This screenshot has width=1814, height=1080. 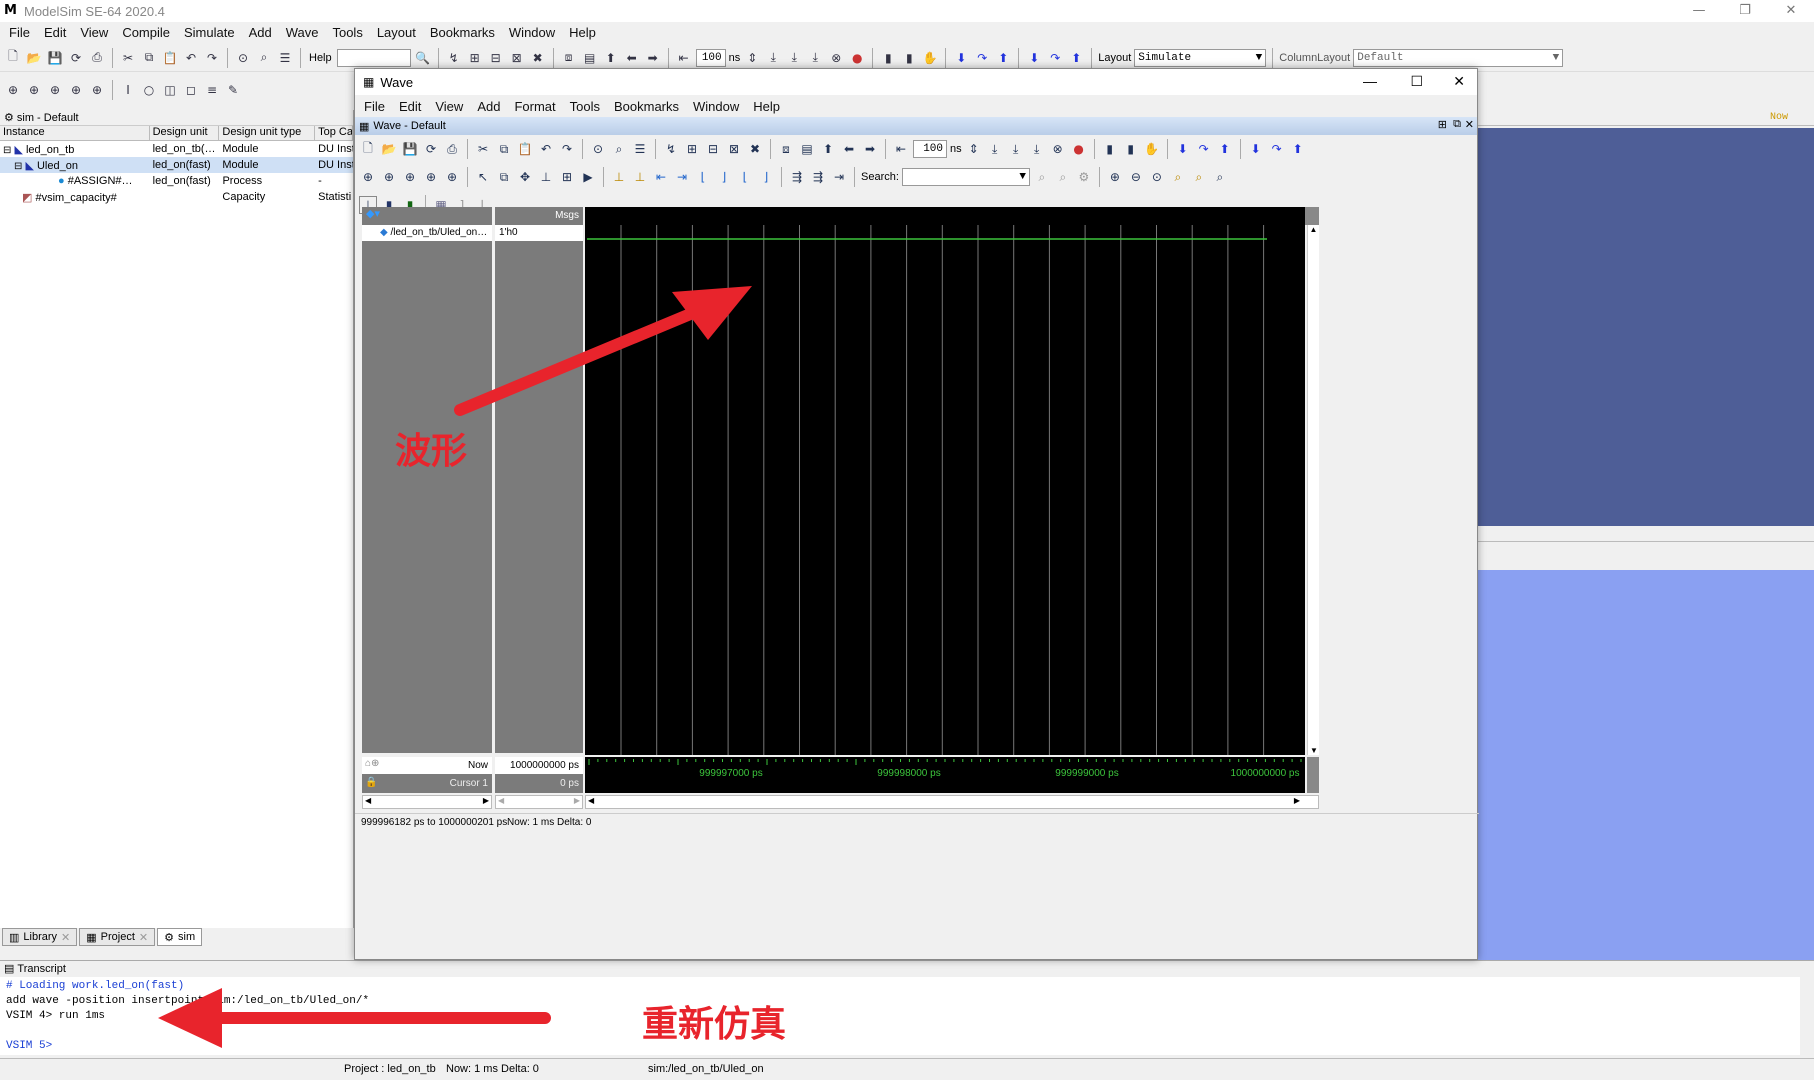 What do you see at coordinates (603, 351) in the screenshot?
I see `wave-arrow` at bounding box center [603, 351].